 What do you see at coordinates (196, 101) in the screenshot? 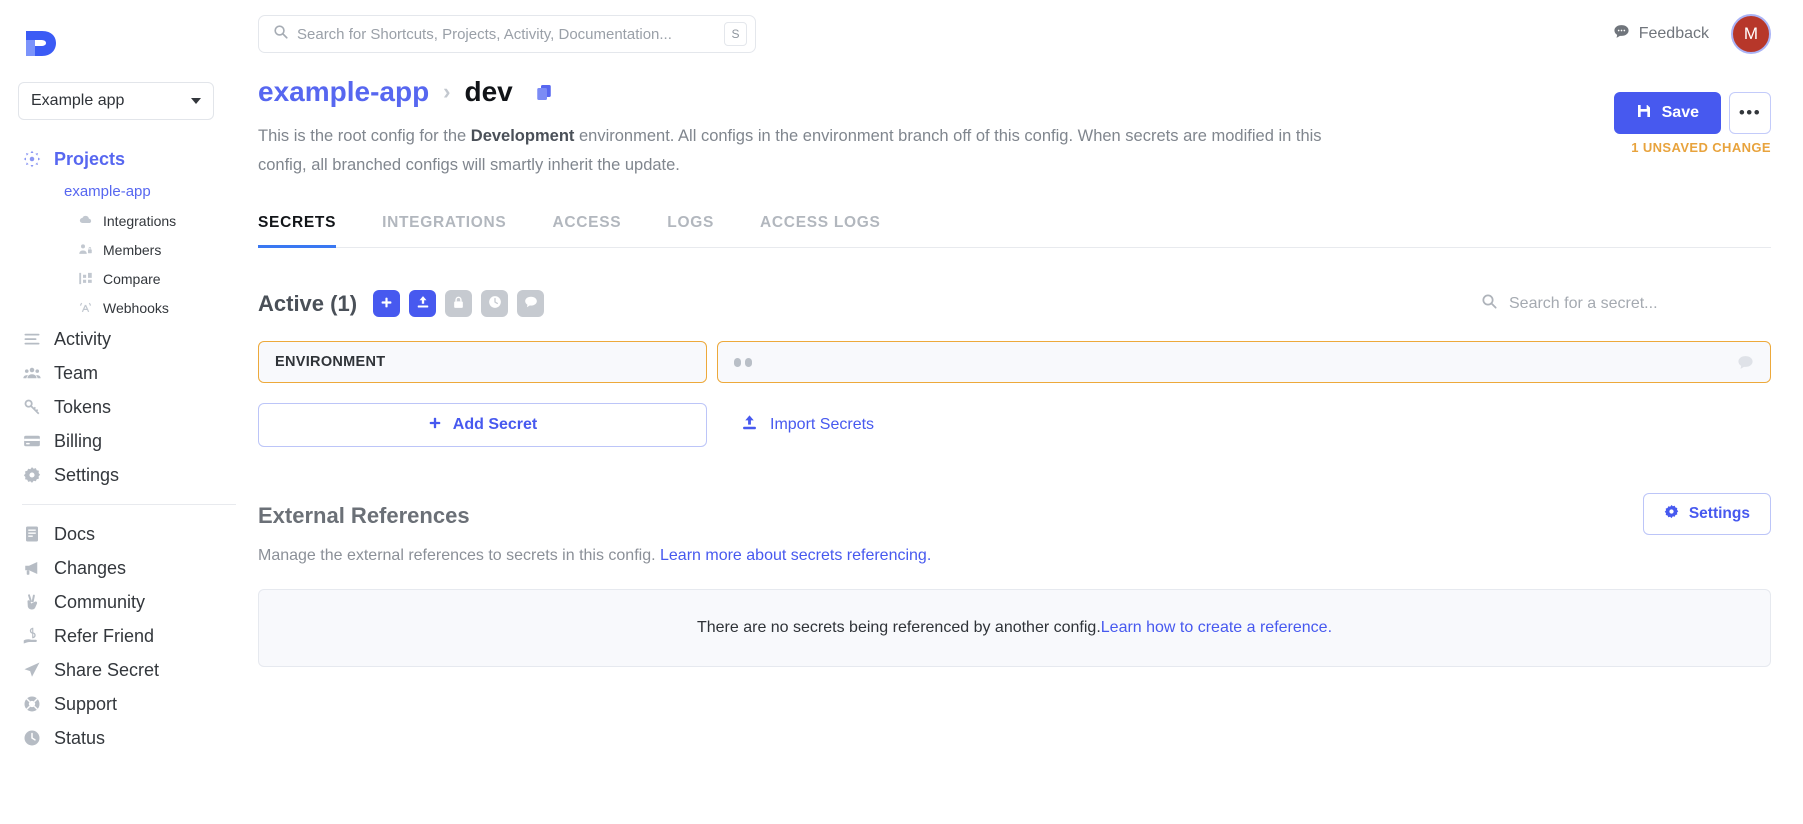
I see `chevron-down-icon` at bounding box center [196, 101].